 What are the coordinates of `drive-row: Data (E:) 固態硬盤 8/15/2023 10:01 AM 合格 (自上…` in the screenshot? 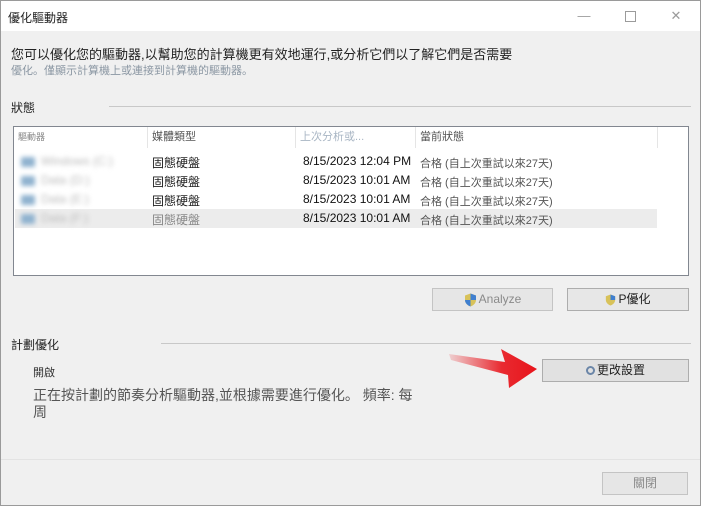 It's located at (336, 199).